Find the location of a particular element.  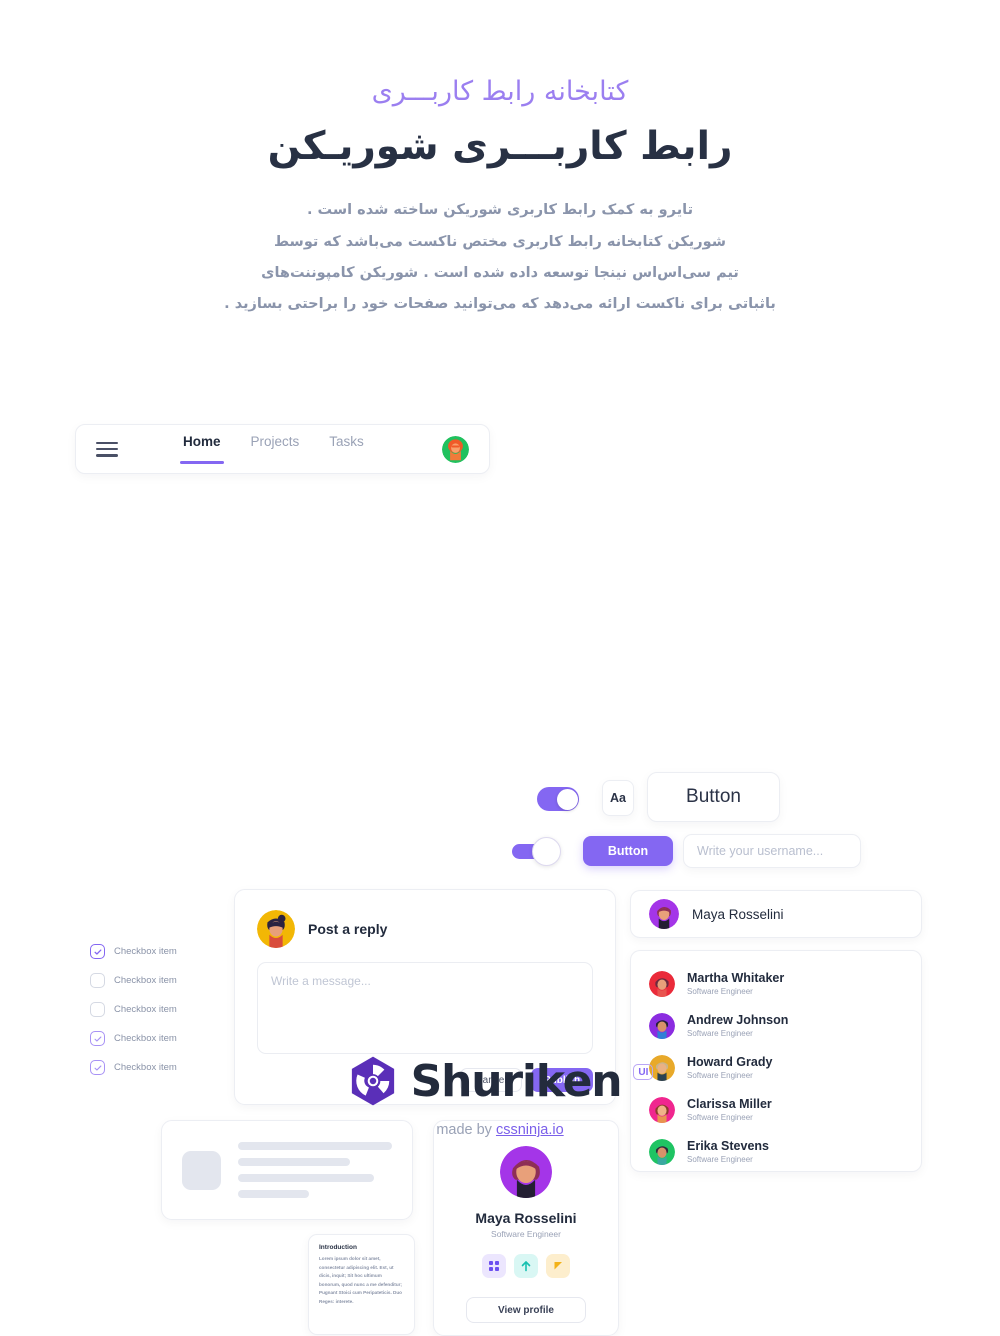

list-item: Andrew Johnson Software Engineer is located at coordinates (776, 1026).